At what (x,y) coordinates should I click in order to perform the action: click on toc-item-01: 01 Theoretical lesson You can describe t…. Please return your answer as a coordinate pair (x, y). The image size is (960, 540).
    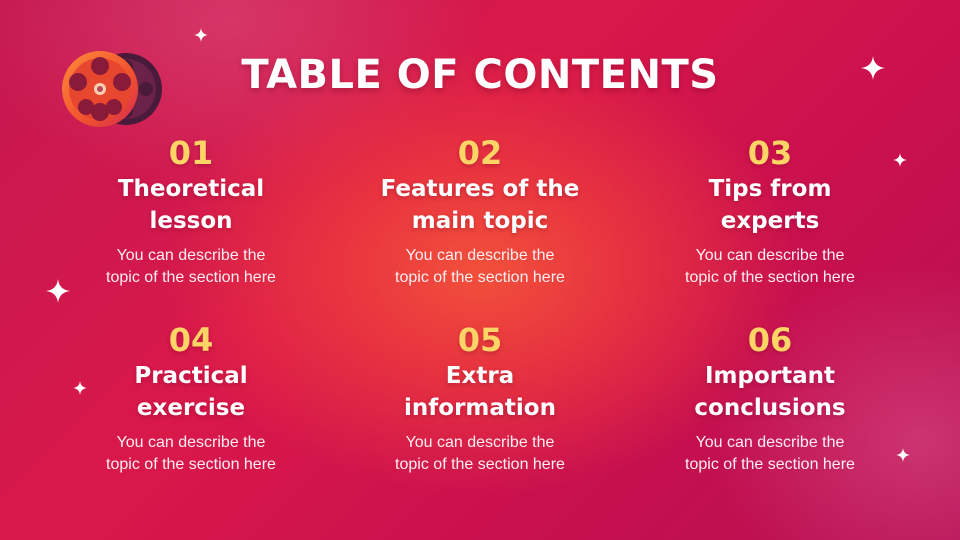
    Looking at the image, I should click on (191, 212).